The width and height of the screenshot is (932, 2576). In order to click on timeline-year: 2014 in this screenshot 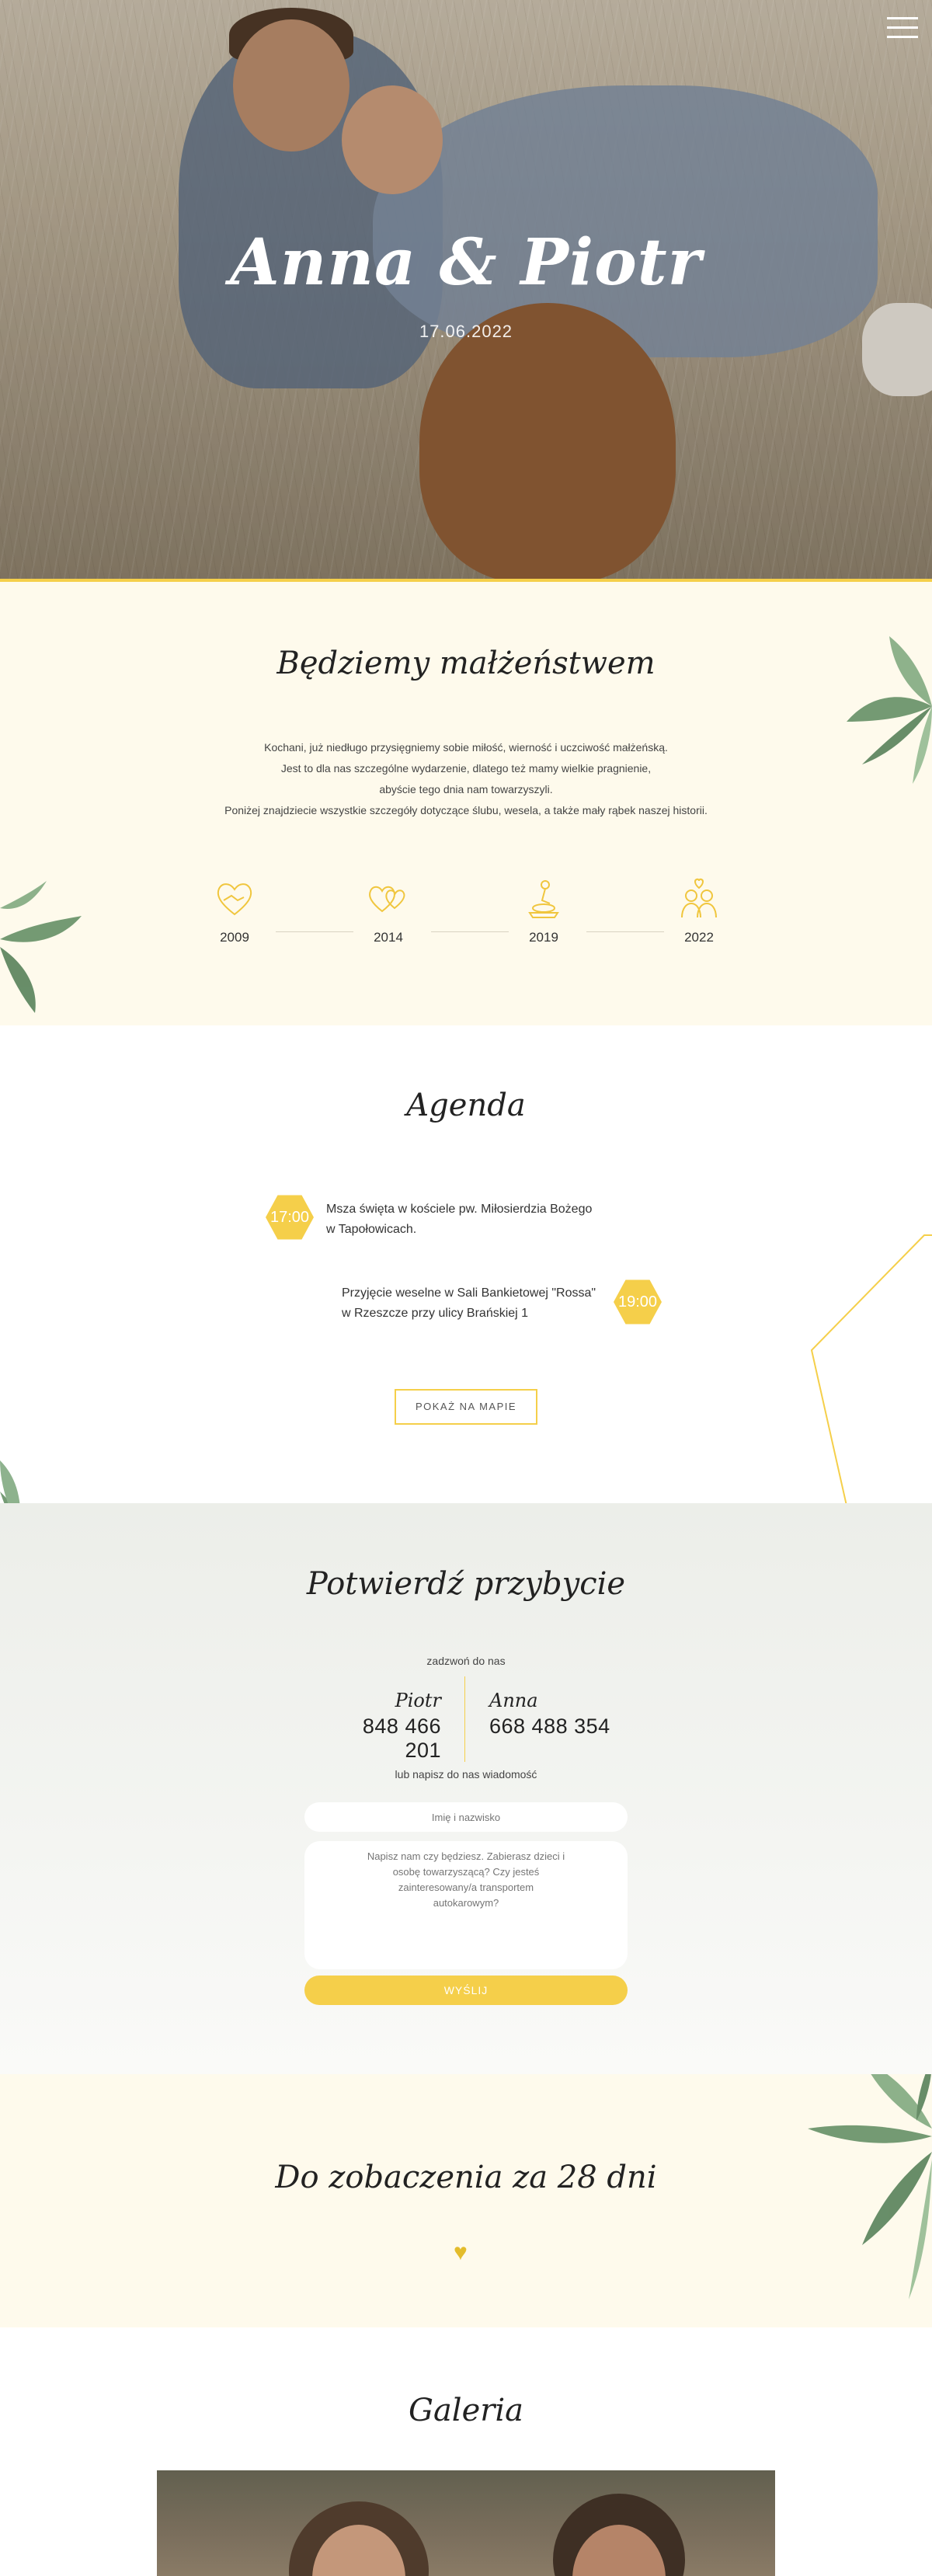, I will do `click(388, 937)`.